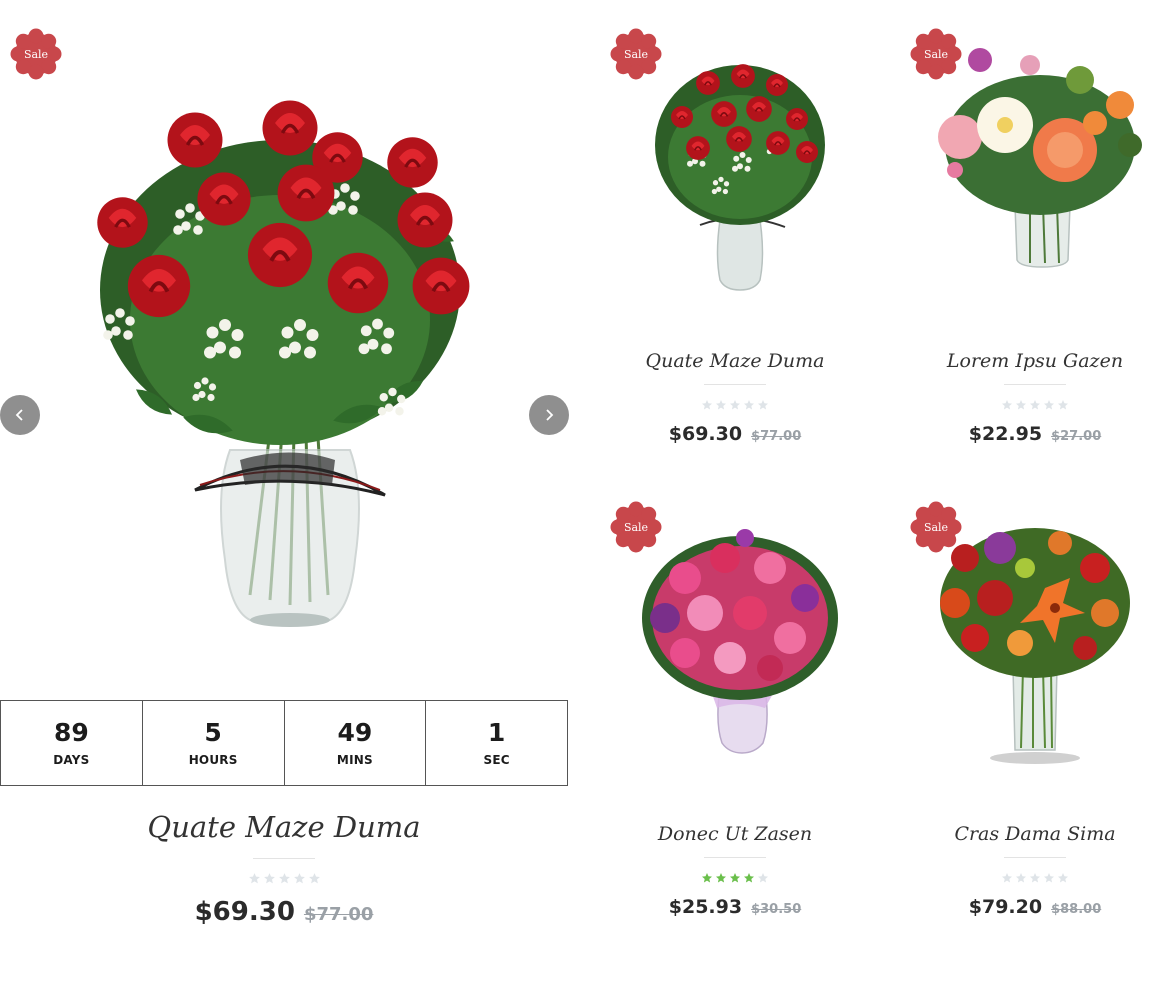 Image resolution: width=1165 pixels, height=998 pixels. Describe the element at coordinates (354, 759) in the screenshot. I see `countdown-mins-label: MINS` at that location.